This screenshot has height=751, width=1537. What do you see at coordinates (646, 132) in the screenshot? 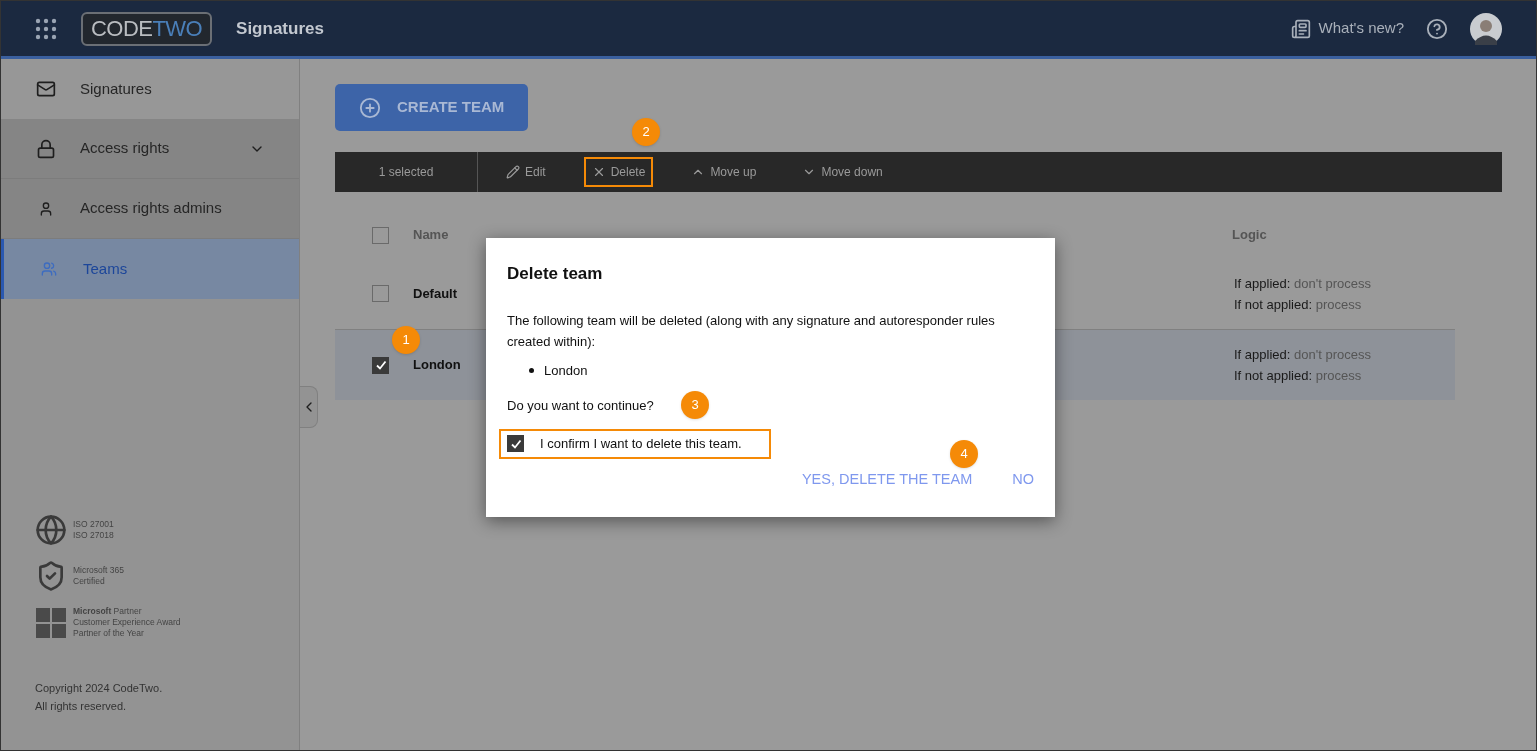
I see `step-callout: 2` at bounding box center [646, 132].